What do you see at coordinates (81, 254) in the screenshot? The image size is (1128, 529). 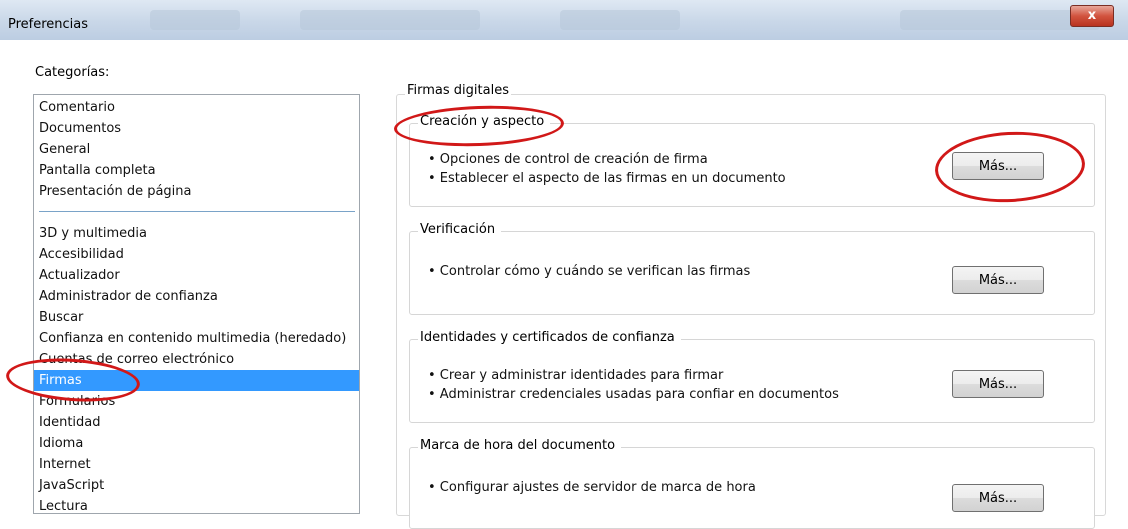 I see `category-item-accesibilidad: Accesibilidad` at bounding box center [81, 254].